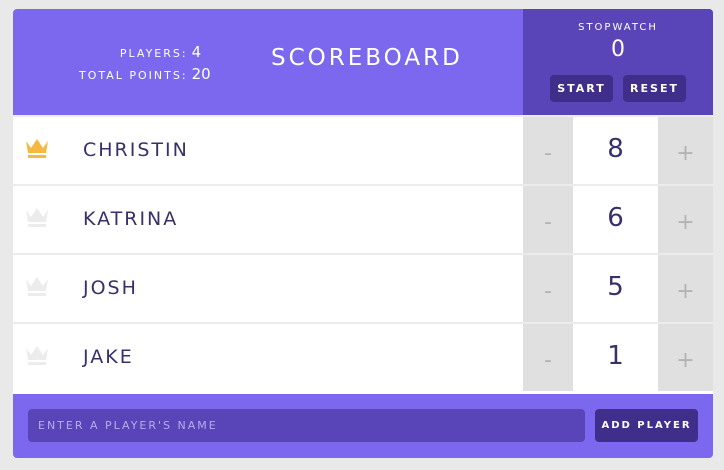 The image size is (724, 470). What do you see at coordinates (618, 27) in the screenshot?
I see `stopwatch-label: STOPWATCH` at bounding box center [618, 27].